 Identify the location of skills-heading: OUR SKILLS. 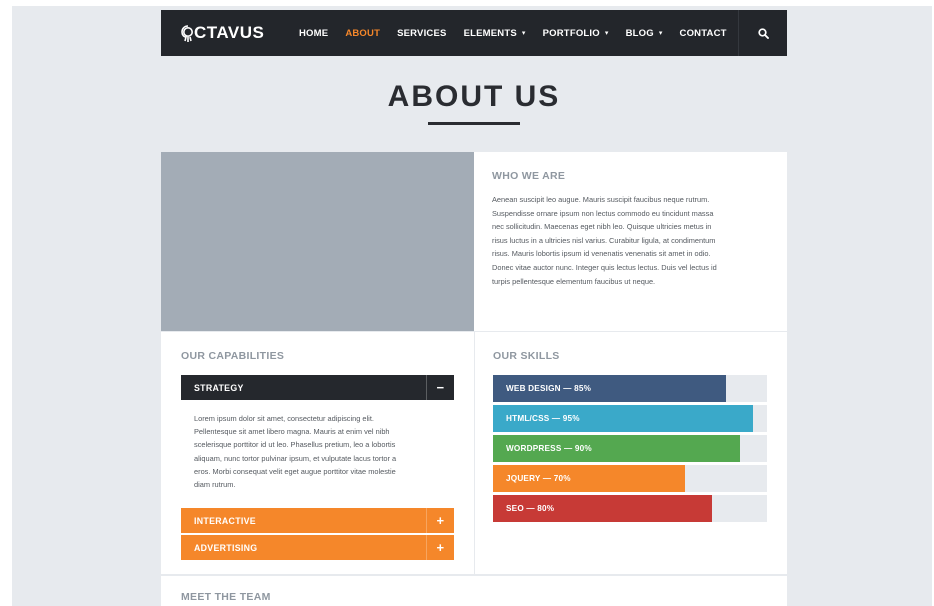
(526, 356).